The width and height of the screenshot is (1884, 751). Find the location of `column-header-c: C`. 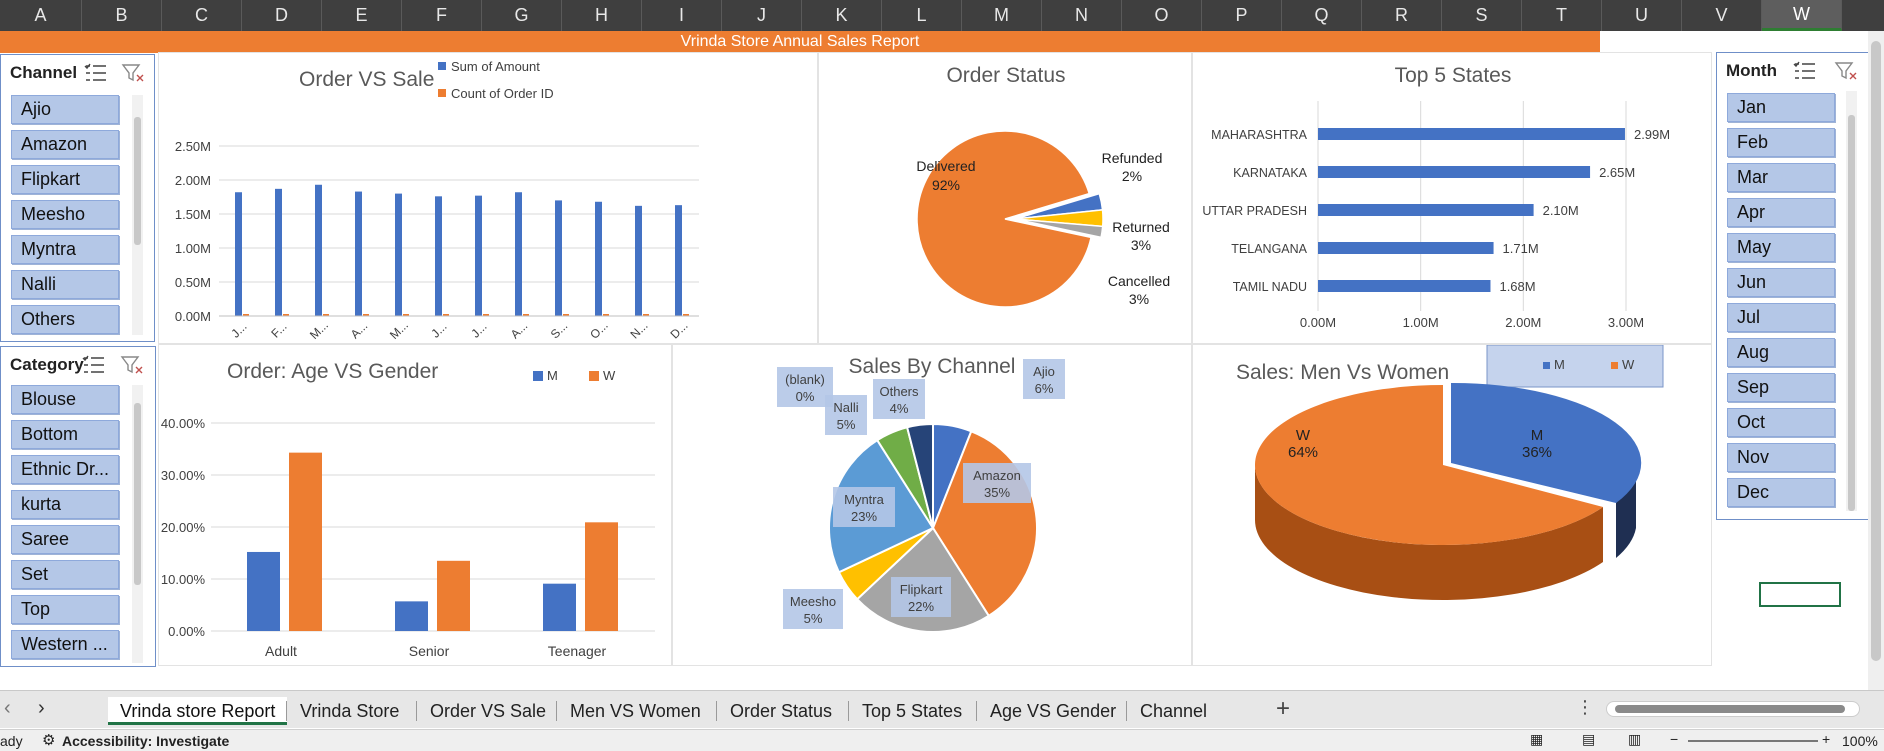

column-header-c: C is located at coordinates (202, 15).